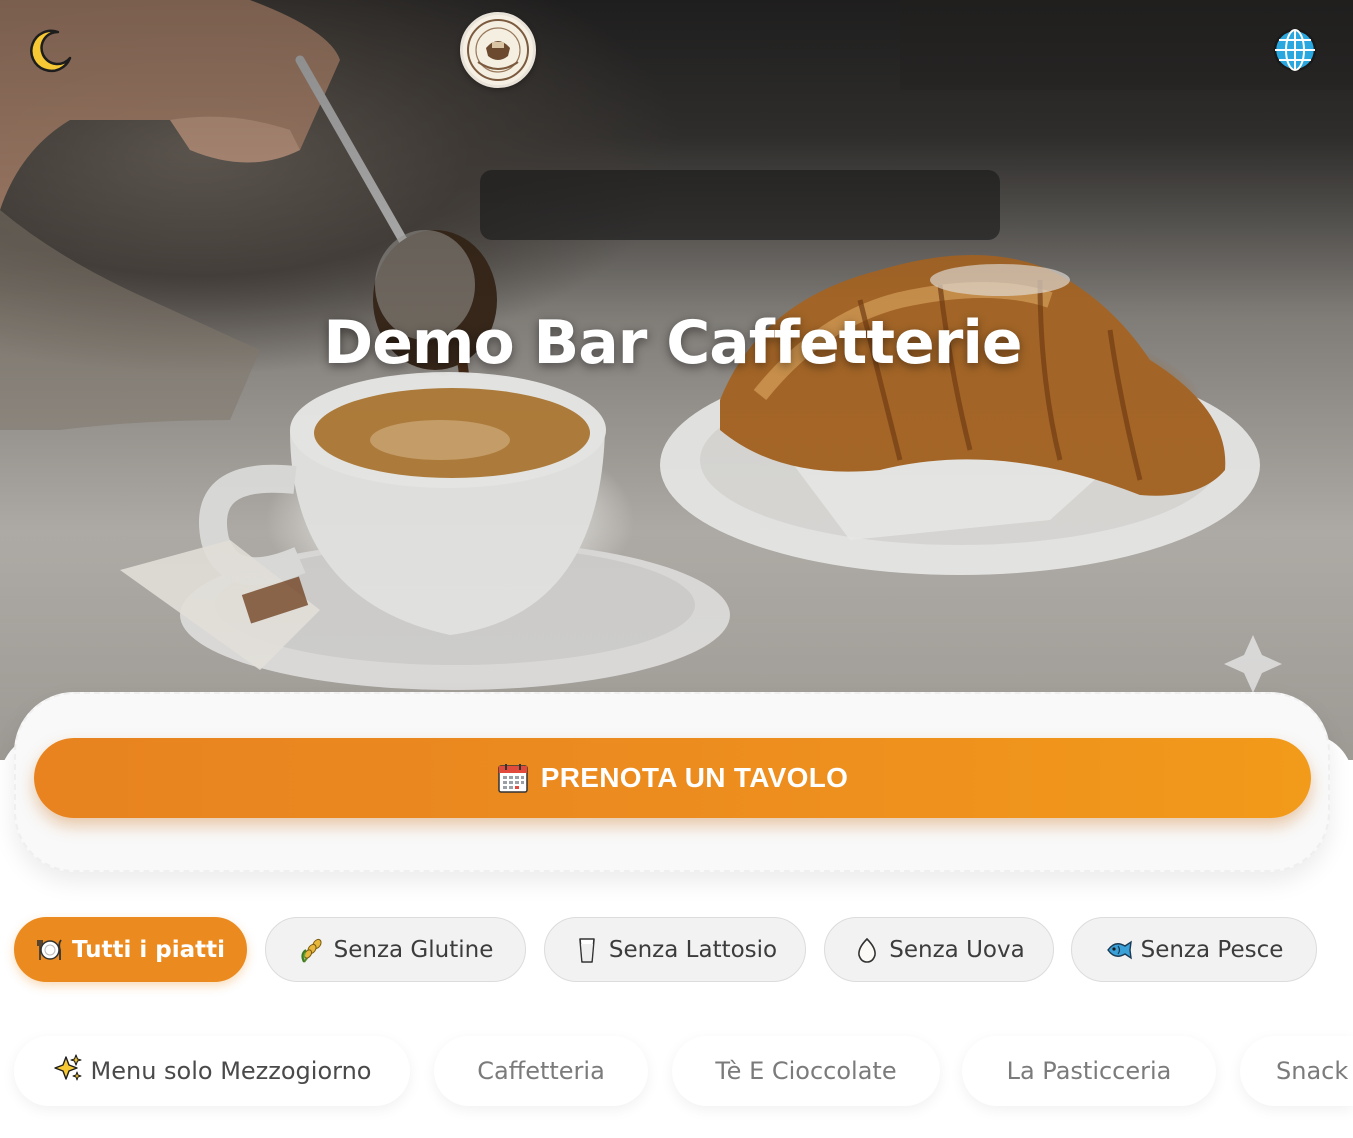 Image resolution: width=1353 pixels, height=1138 pixels. I want to click on filter-label: Senza Glutine, so click(413, 949).